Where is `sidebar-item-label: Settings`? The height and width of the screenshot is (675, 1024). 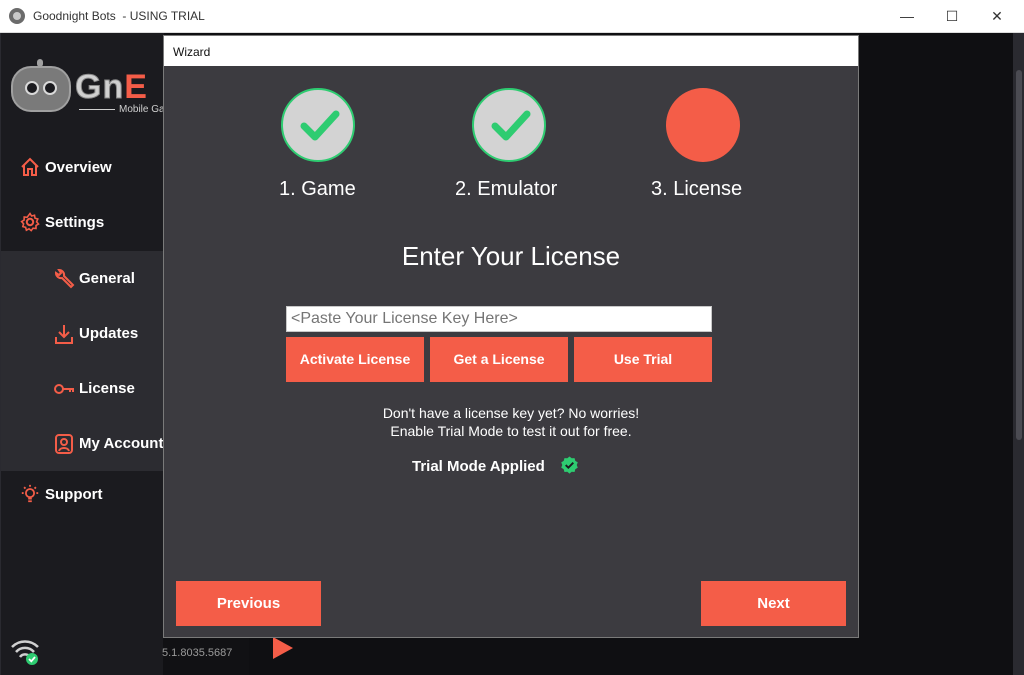
sidebar-item-label: Settings is located at coordinates (75, 222).